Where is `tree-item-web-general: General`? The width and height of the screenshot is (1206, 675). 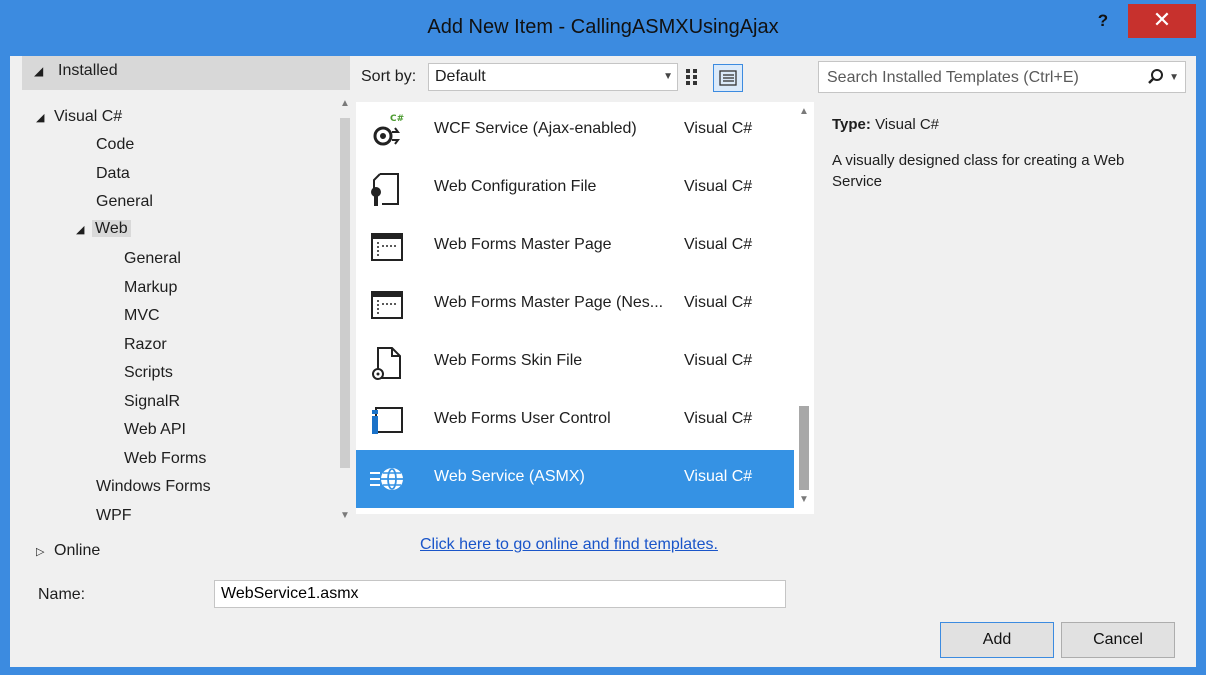
tree-item-web-general: General is located at coordinates (152, 259).